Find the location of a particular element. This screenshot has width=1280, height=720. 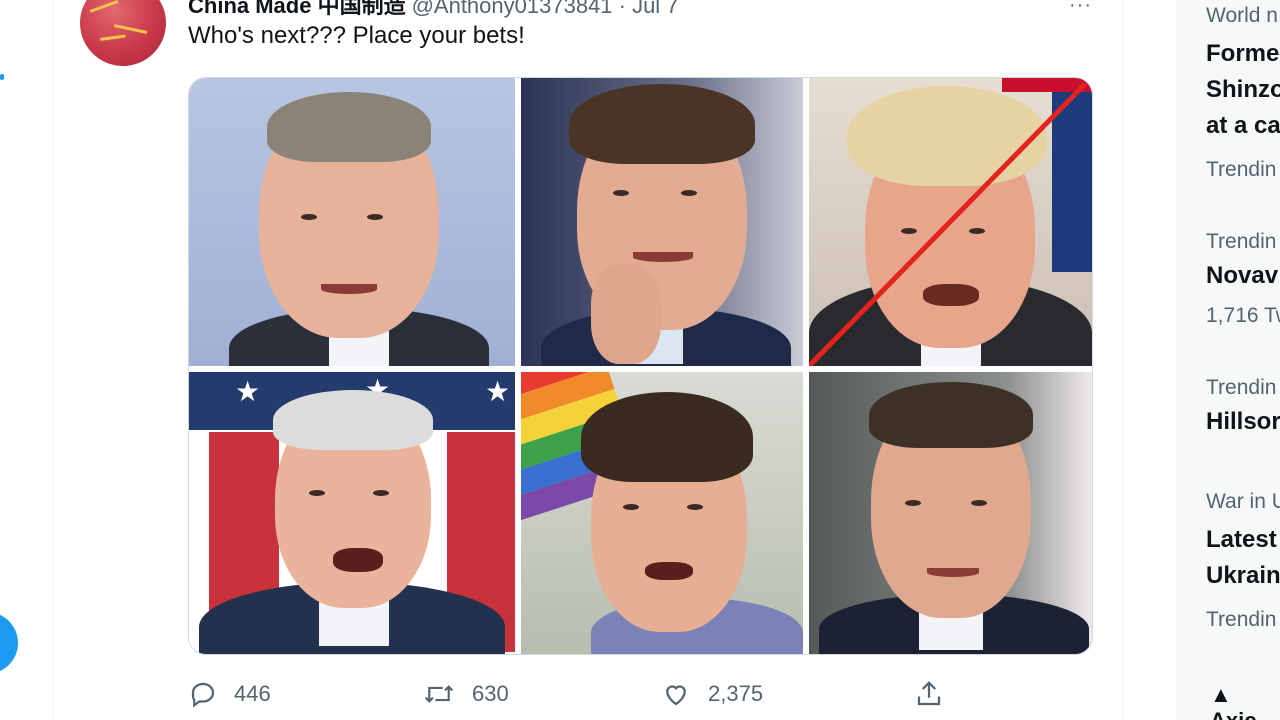

retweet-icon is located at coordinates (439, 694).